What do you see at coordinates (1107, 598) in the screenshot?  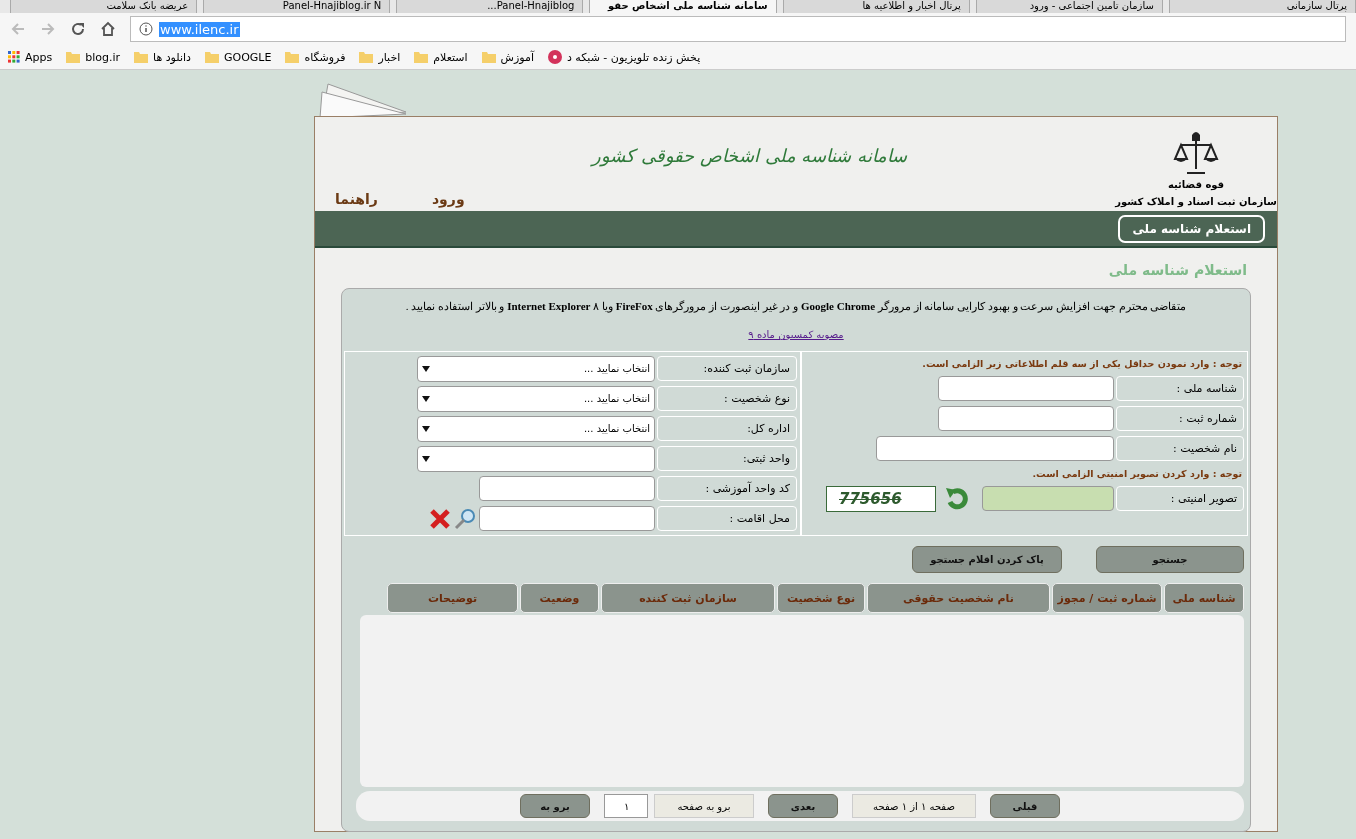 I see `column-header: شماره ثبت / مجوز` at bounding box center [1107, 598].